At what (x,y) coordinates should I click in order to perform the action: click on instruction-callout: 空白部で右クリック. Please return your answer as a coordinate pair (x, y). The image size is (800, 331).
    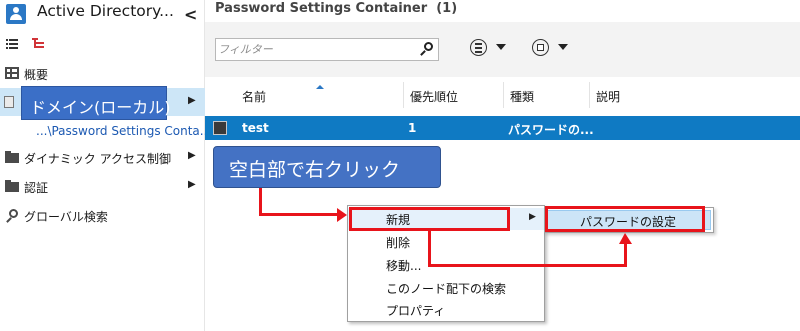
    Looking at the image, I should click on (327, 167).